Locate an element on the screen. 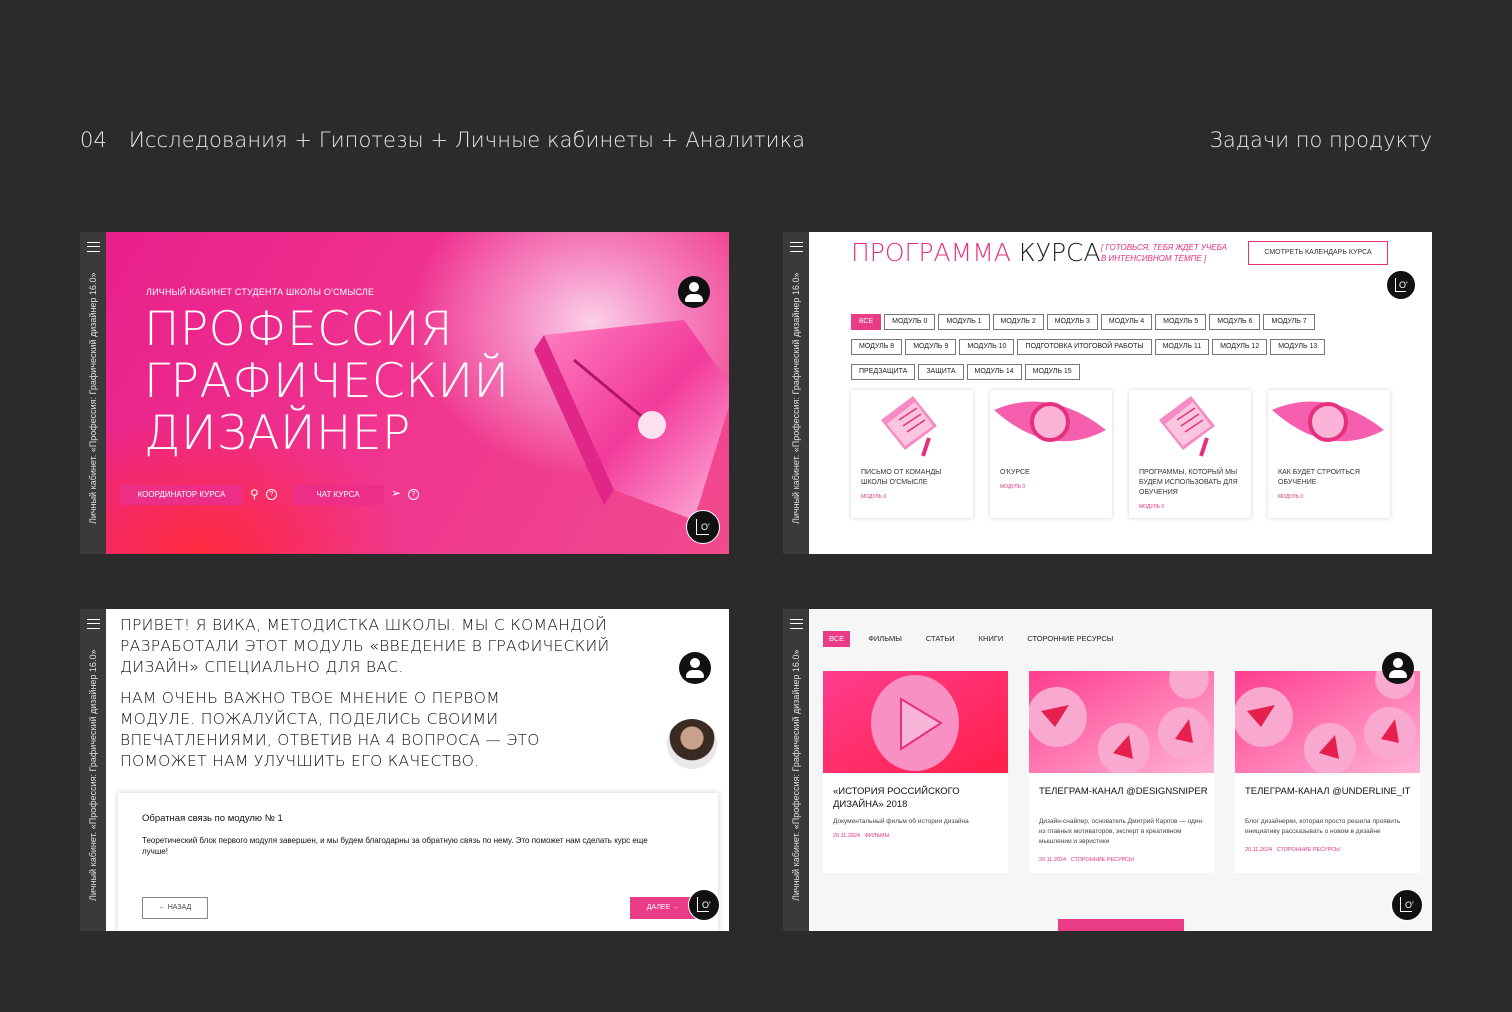 Image resolution: width=1512 pixels, height=1012 pixels. module-chip: МОДУЛЬ 0 is located at coordinates (910, 322).